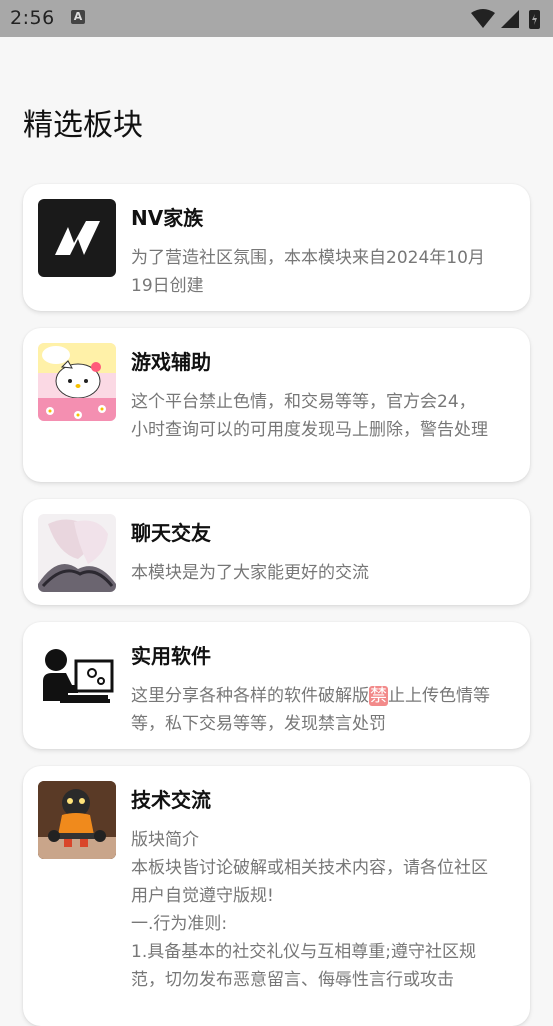 Image resolution: width=553 pixels, height=1026 pixels. I want to click on board-card-chat: 聊天交友 本模块是为了大家能更好的交流, so click(276, 552).